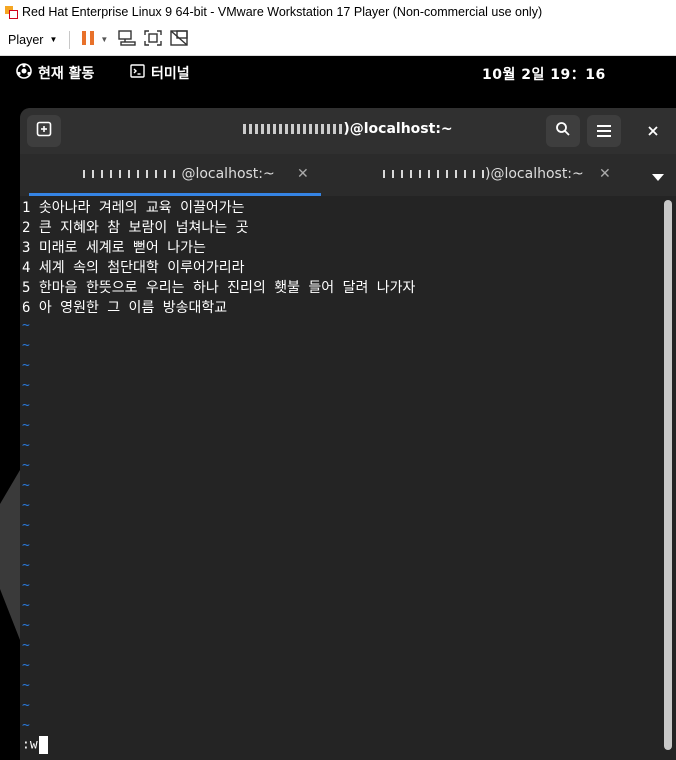 Image resolution: width=676 pixels, height=760 pixels. I want to click on line-number: 2, so click(26, 228).